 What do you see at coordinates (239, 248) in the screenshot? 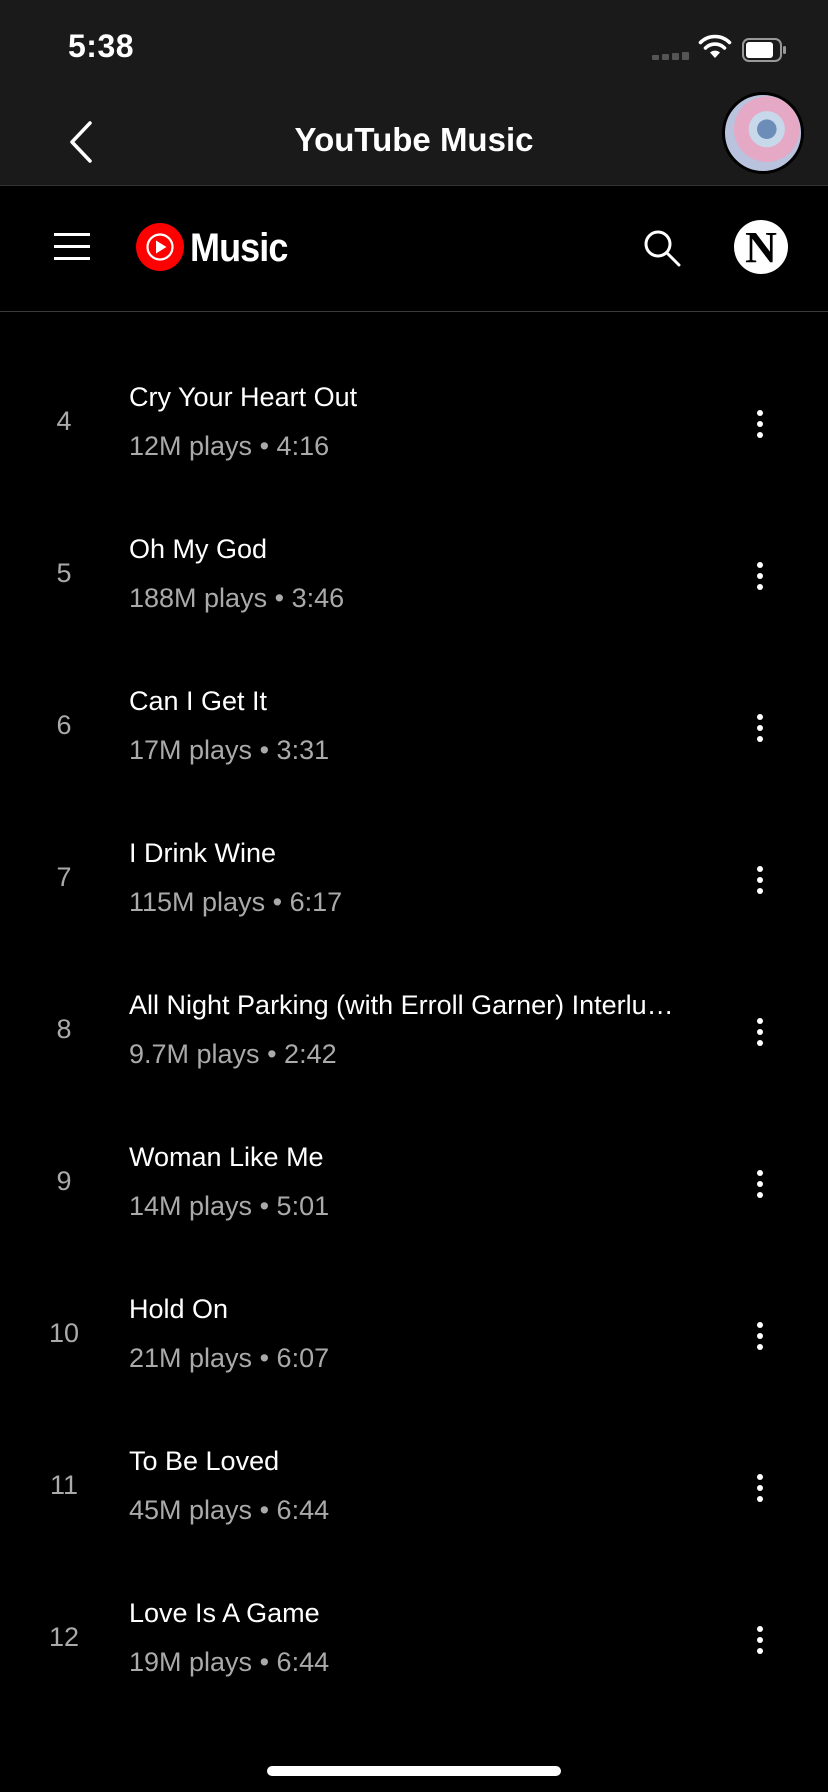
I see `logo-text: Music` at bounding box center [239, 248].